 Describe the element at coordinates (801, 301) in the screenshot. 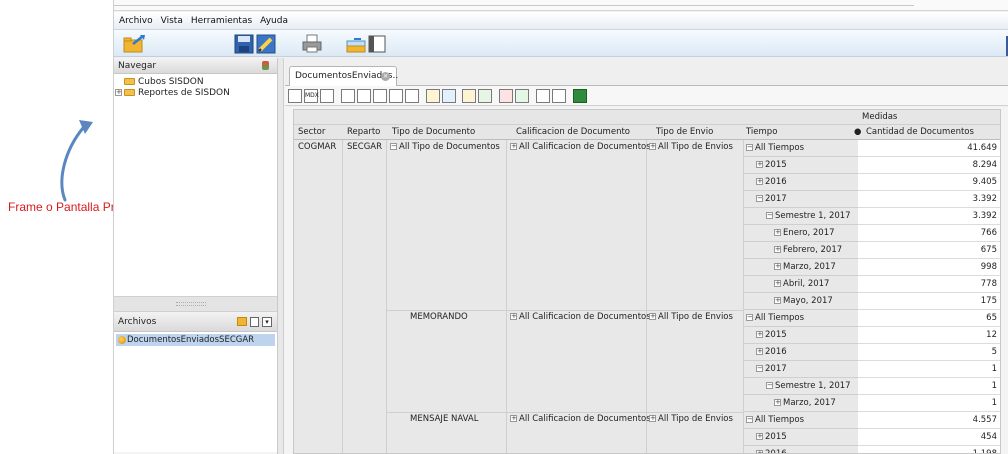

I see `tiempo-cell: + Mayo, 2017` at that location.